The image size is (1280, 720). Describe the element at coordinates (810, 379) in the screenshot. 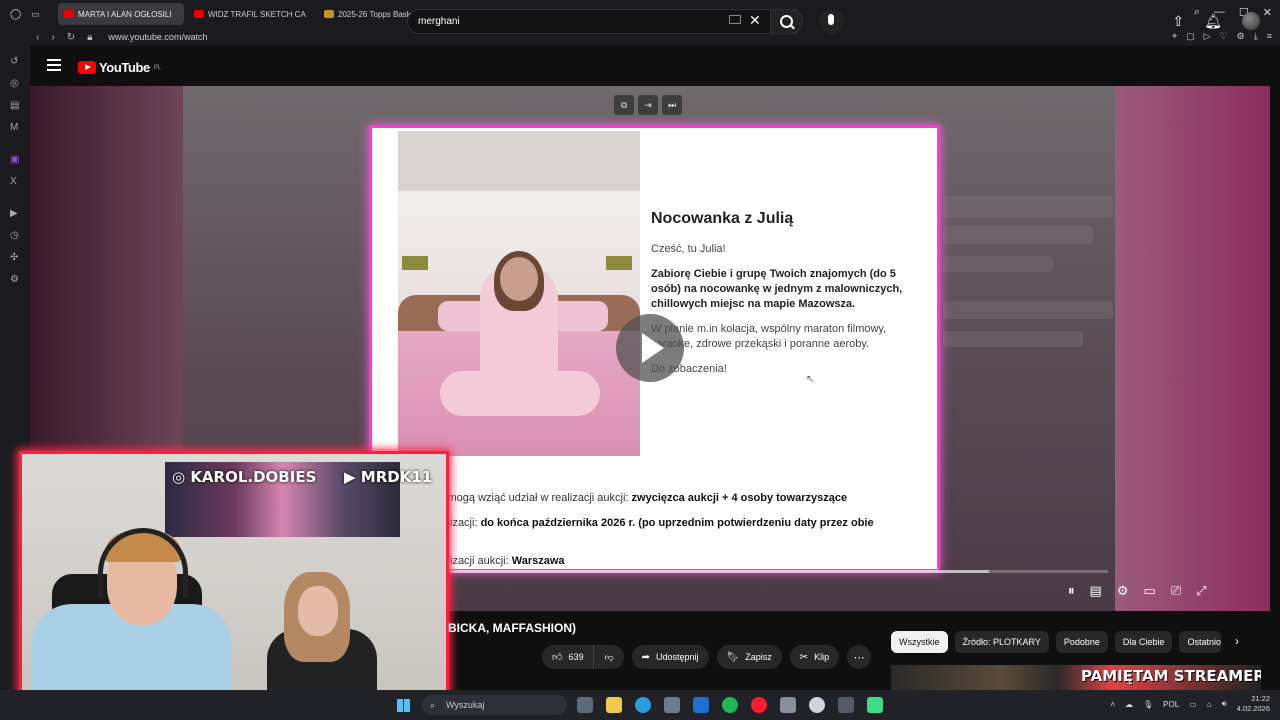

I see `mouse-cursor-icon: ↖` at that location.